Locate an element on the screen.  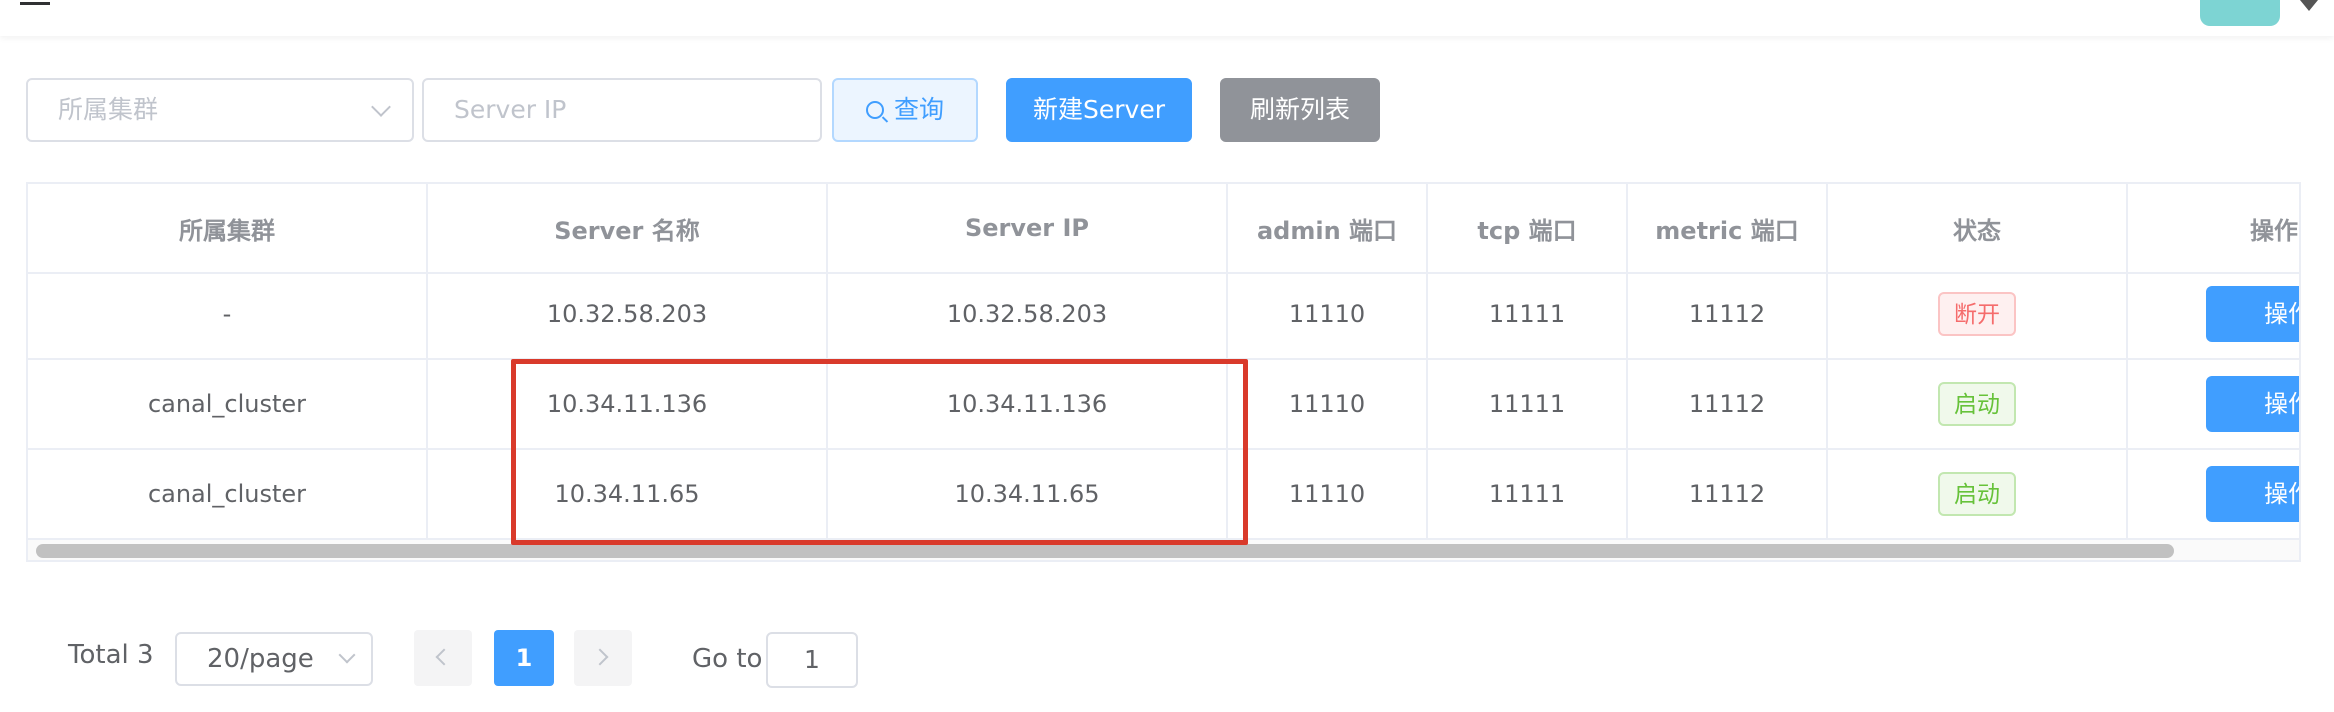
cell-server-ip: 10.32.58.203 is located at coordinates (1028, 314).